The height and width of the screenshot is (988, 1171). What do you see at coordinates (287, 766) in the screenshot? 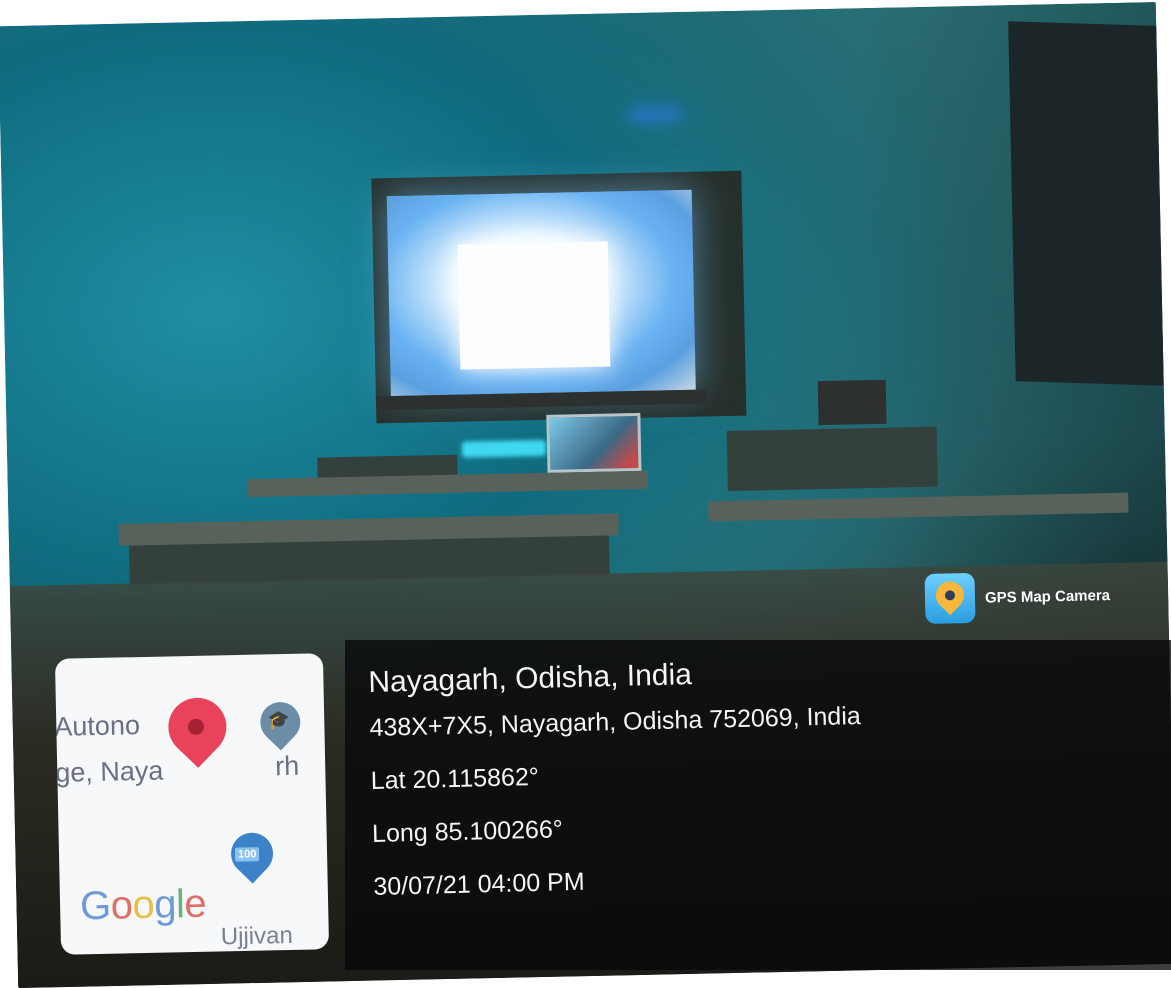
I see `map-label-line2-tail: rh` at bounding box center [287, 766].